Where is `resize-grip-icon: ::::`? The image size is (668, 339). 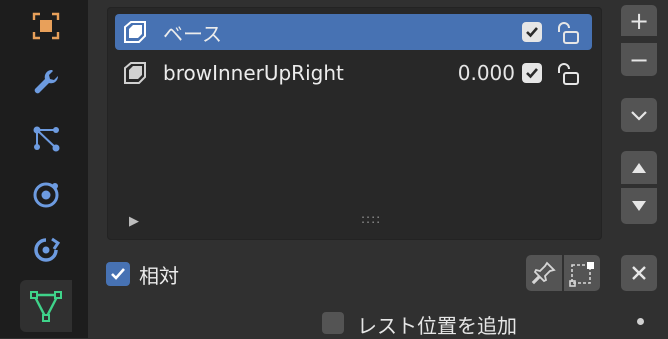
resize-grip-icon: :::: is located at coordinates (371, 219).